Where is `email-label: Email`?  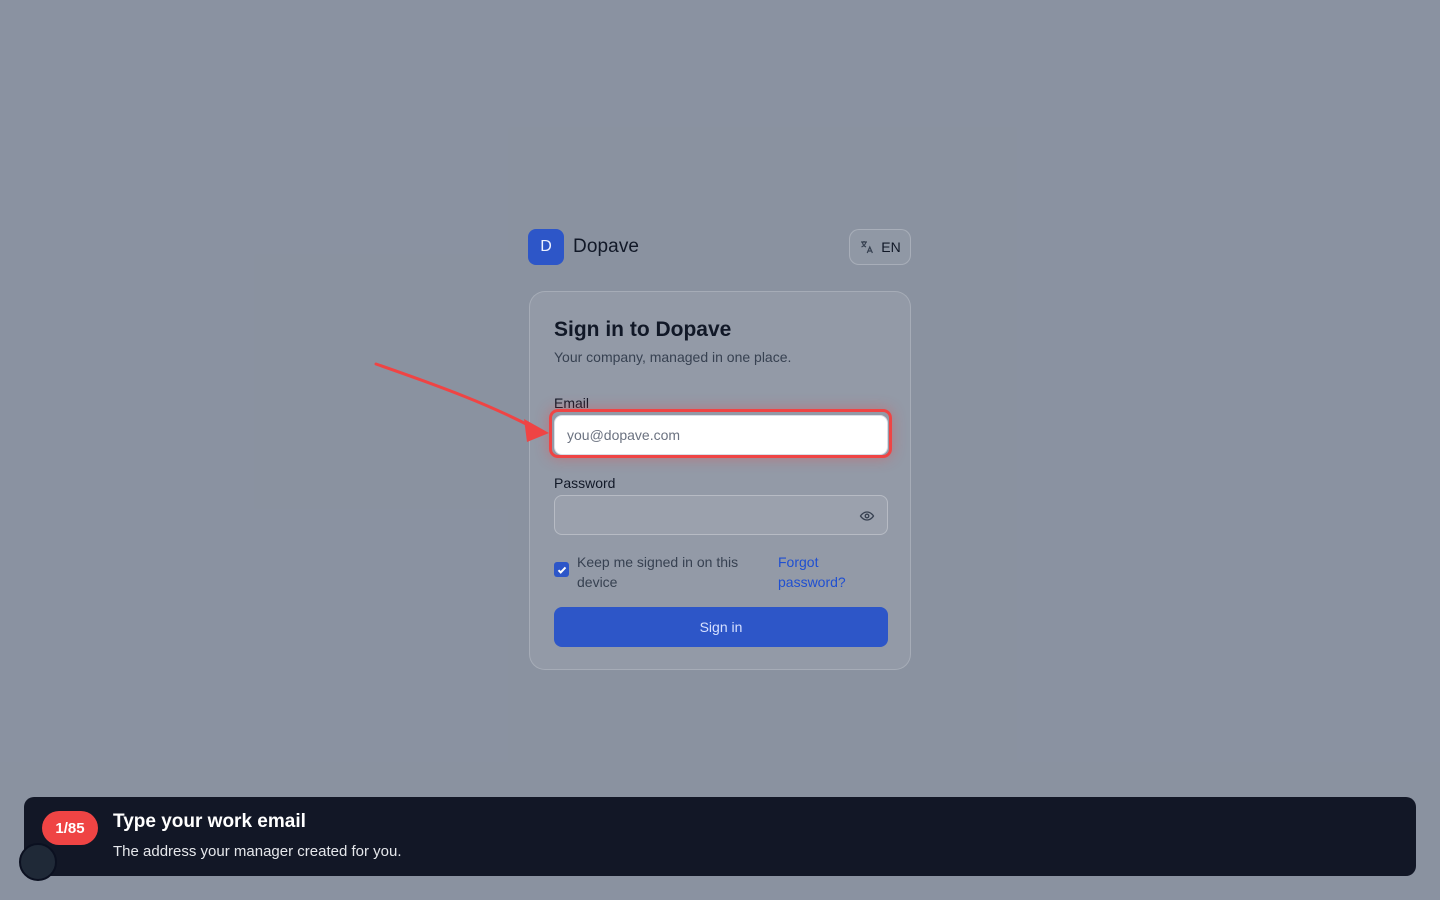
email-label: Email is located at coordinates (572, 403).